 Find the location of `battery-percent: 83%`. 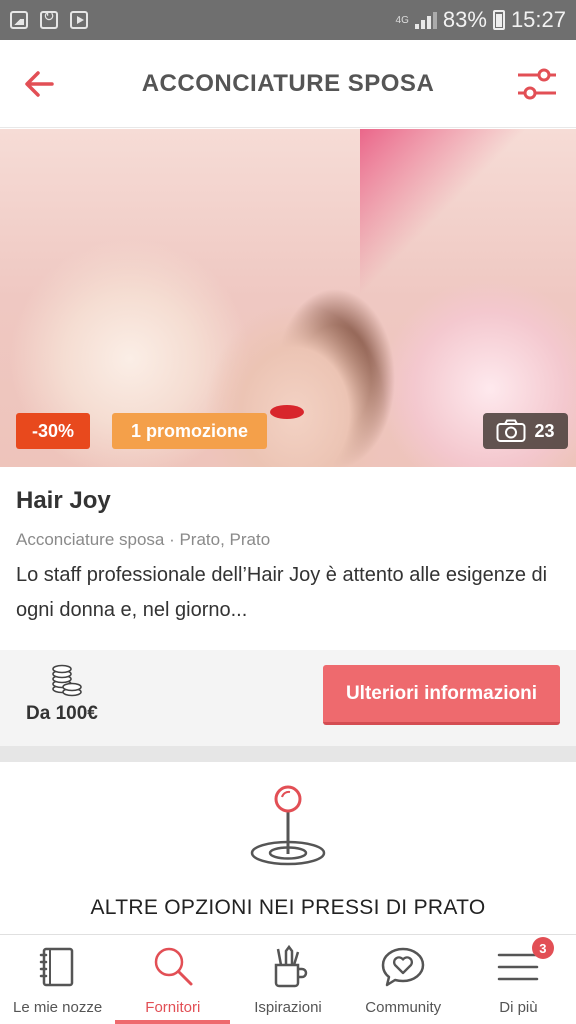

battery-percent: 83% is located at coordinates (464, 19).